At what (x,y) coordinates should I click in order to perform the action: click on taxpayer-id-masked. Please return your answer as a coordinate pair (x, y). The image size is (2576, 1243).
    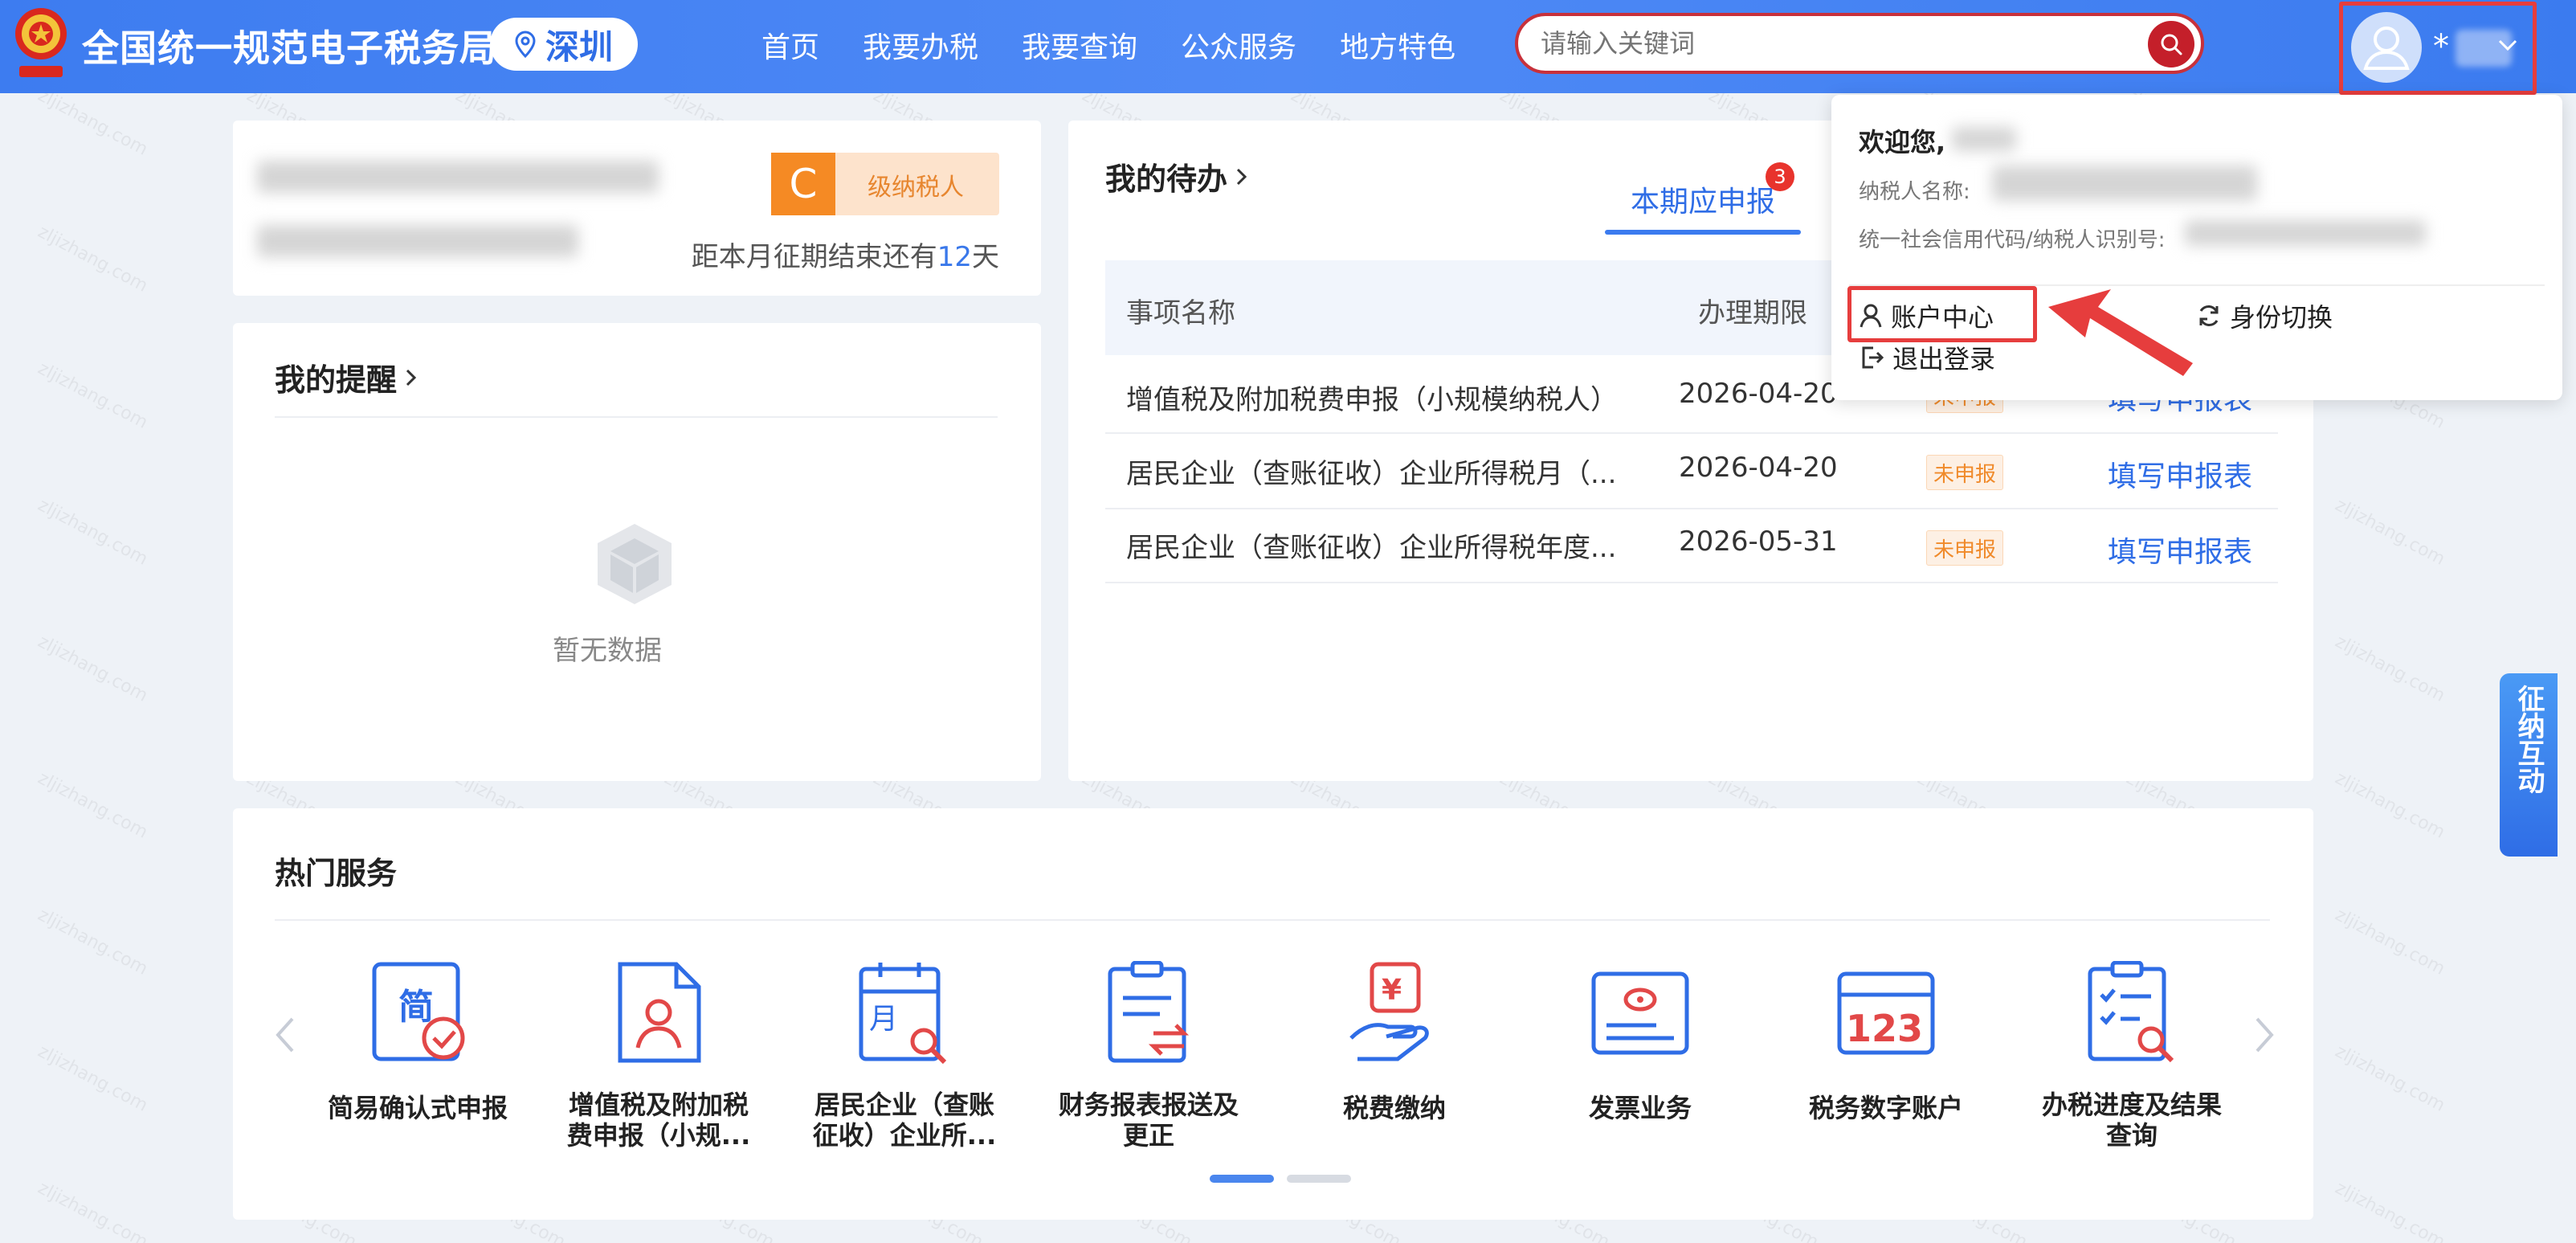
    Looking at the image, I should click on (417, 241).